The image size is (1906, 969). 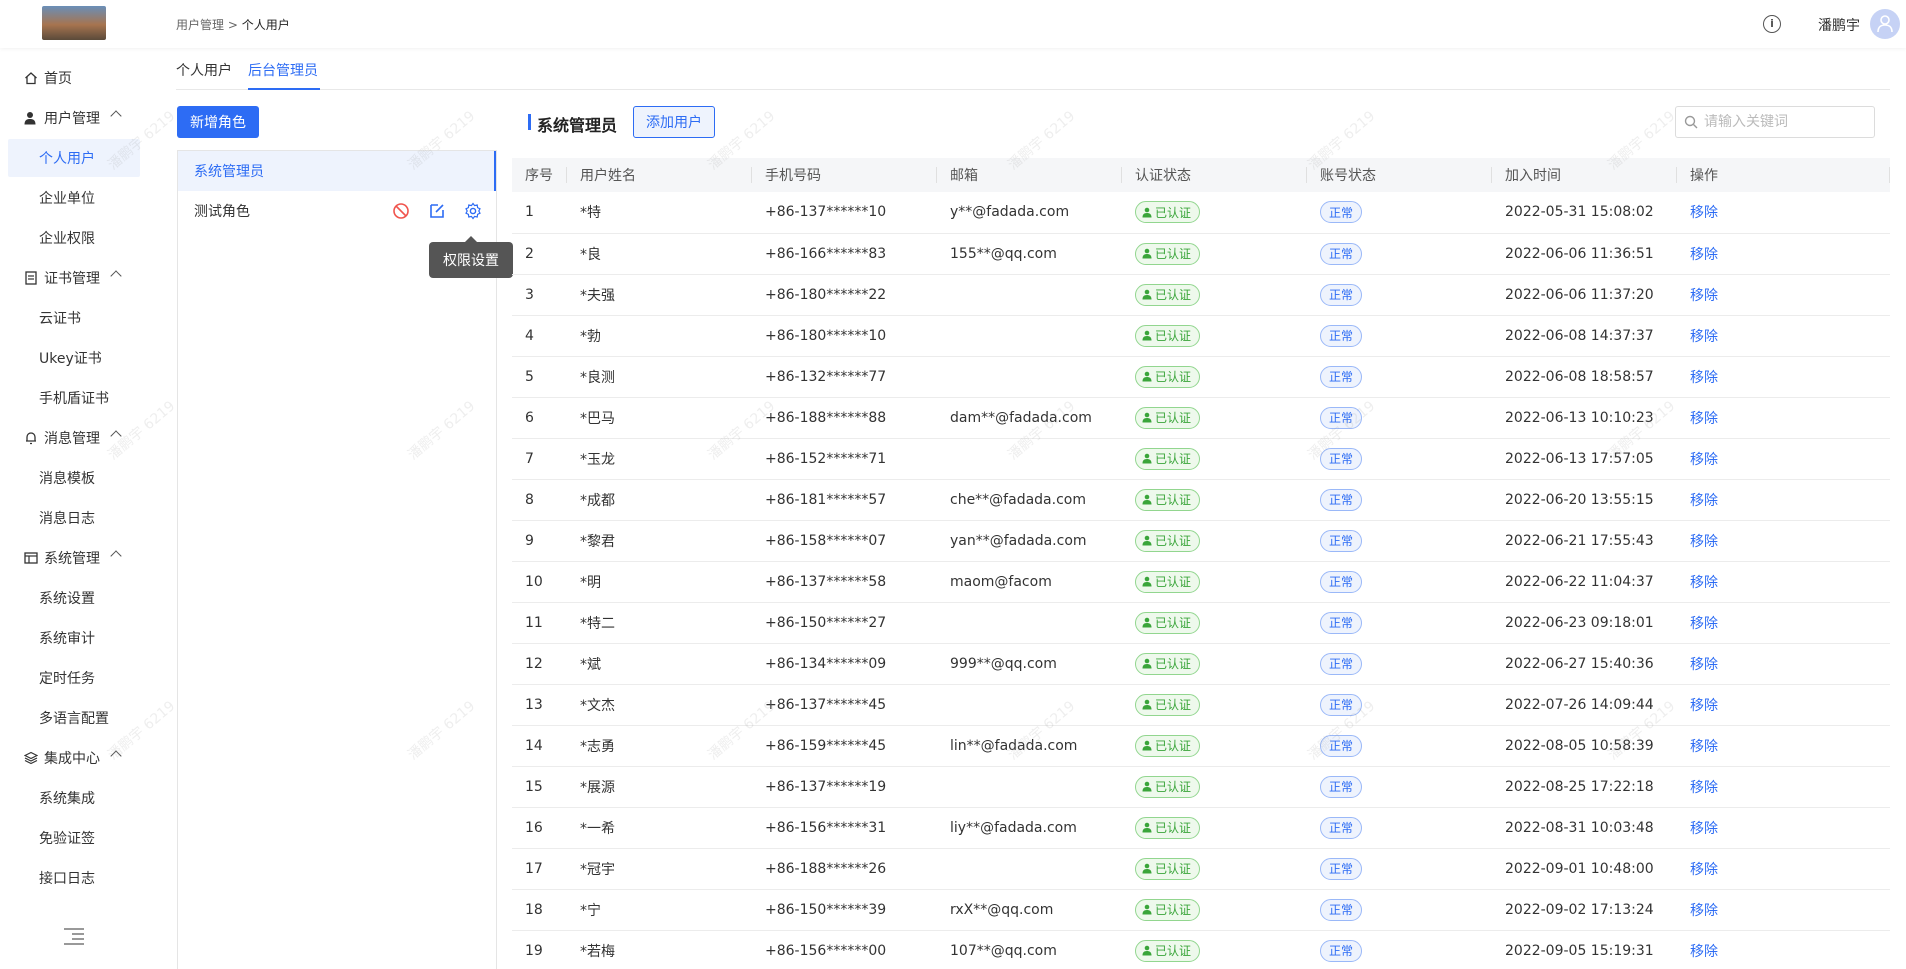 What do you see at coordinates (74, 478) in the screenshot?
I see `sidebar-item-10: 消息模板` at bounding box center [74, 478].